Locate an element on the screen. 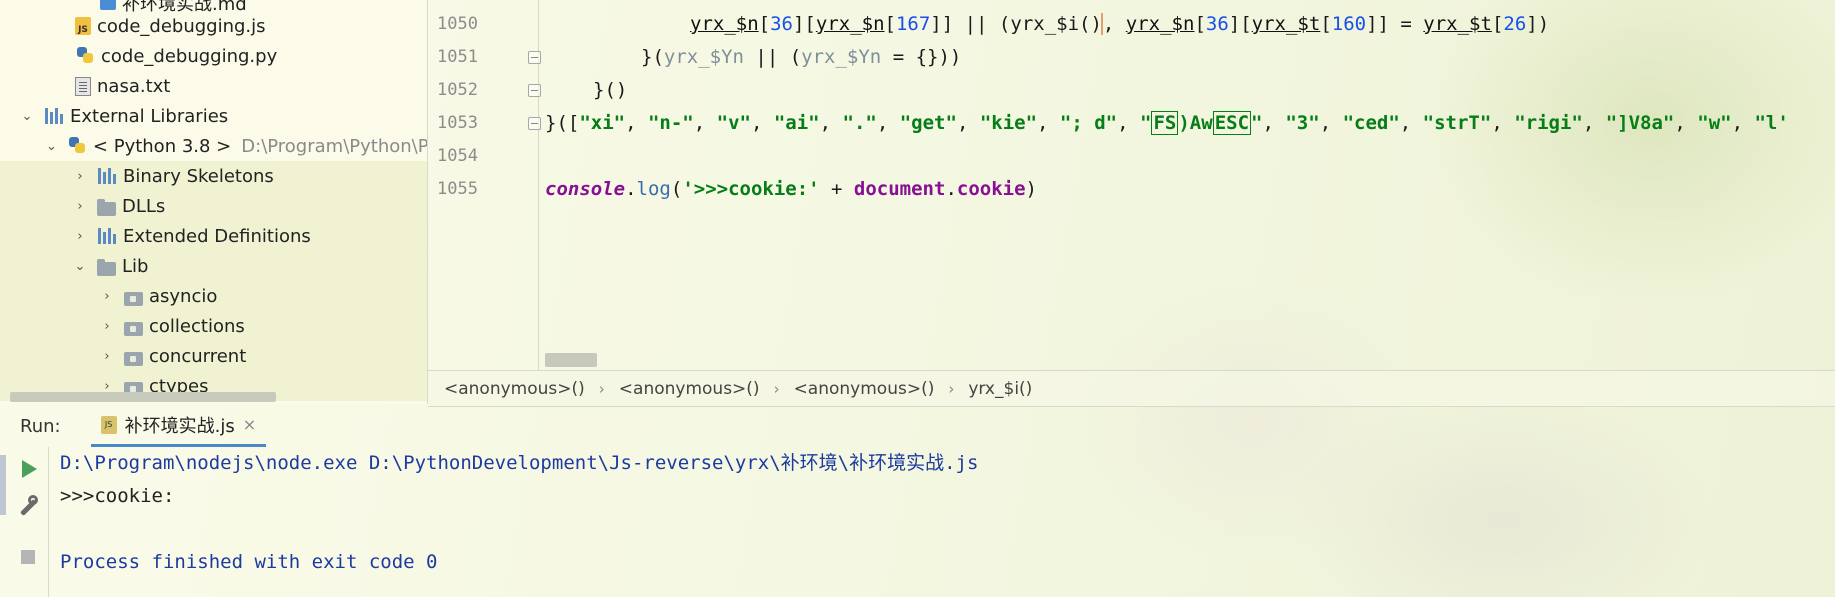 This screenshot has width=1835, height=597. string-literal: "l' is located at coordinates (1771, 123).